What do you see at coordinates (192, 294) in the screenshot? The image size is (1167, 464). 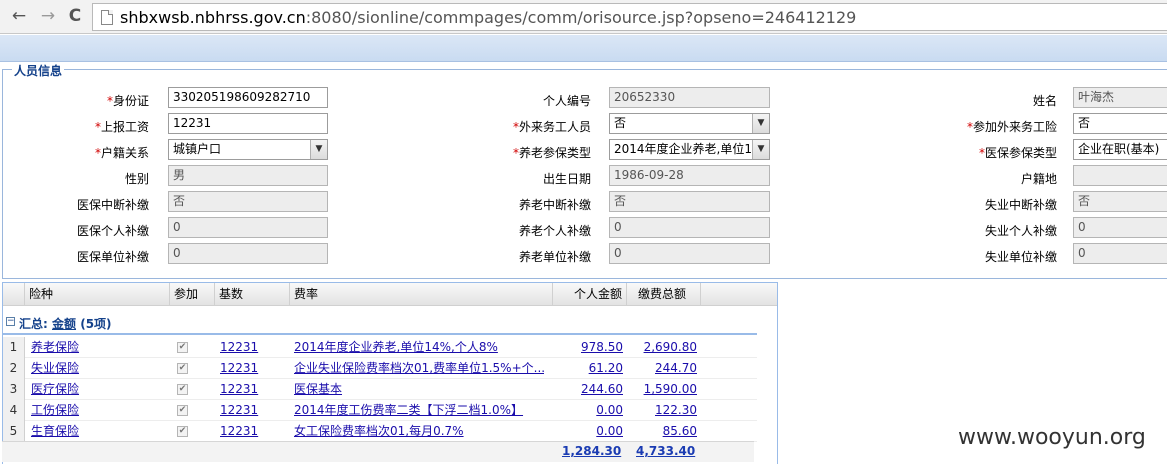 I see `header-join: 参加` at bounding box center [192, 294].